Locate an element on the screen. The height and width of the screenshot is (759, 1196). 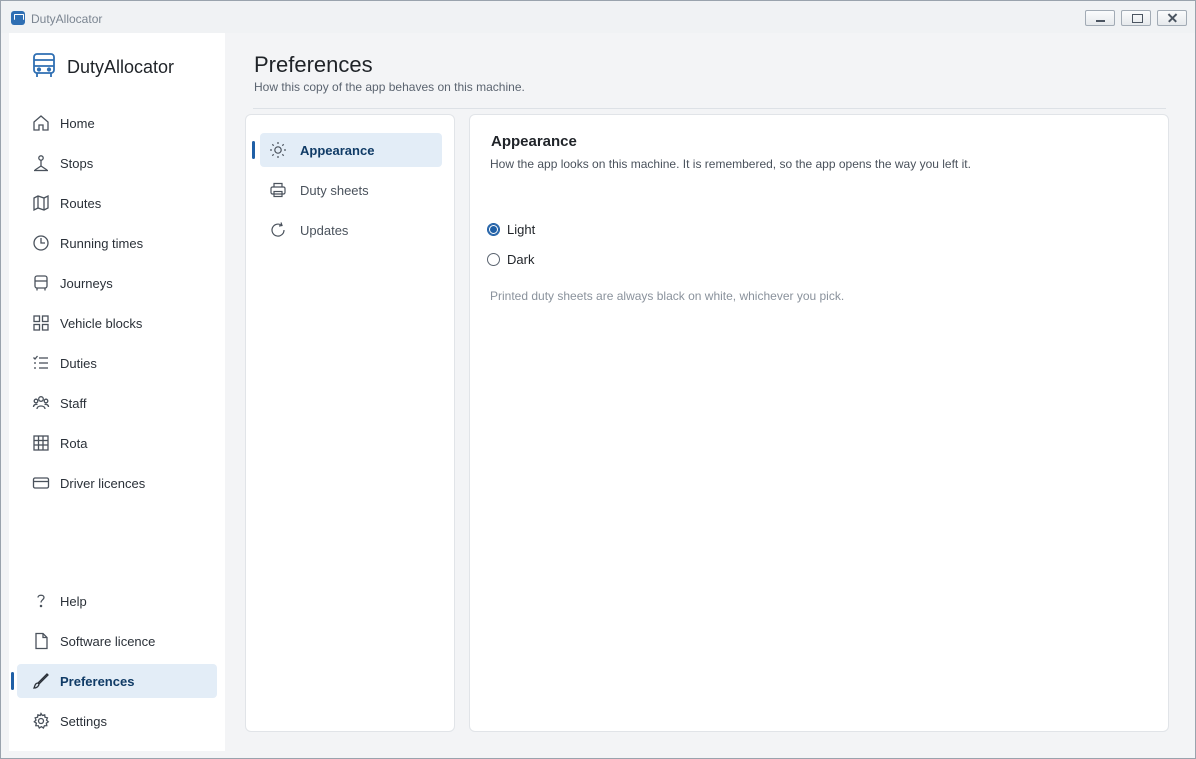
question-icon is located at coordinates (41, 601).